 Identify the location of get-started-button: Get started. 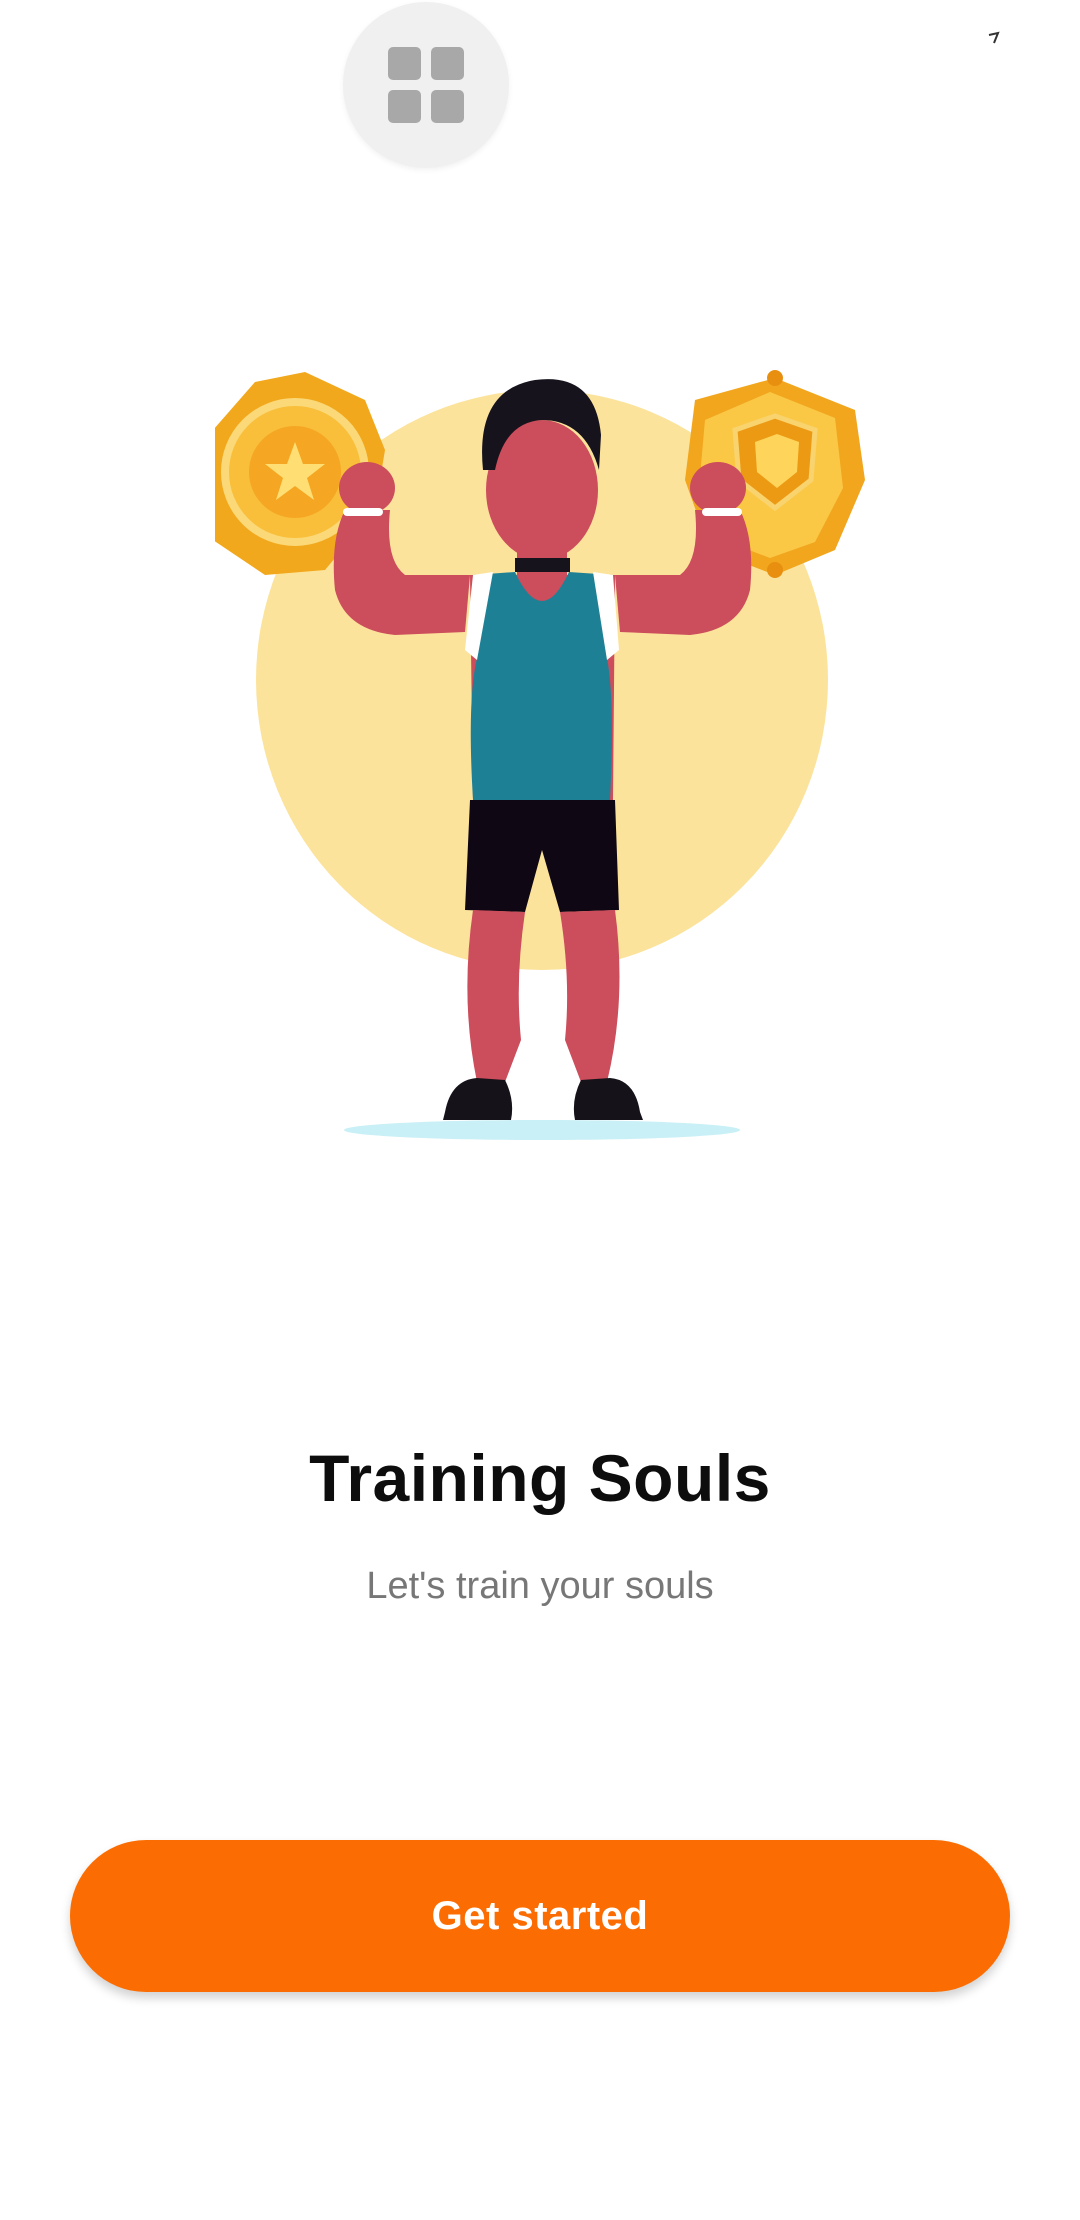
(540, 1916).